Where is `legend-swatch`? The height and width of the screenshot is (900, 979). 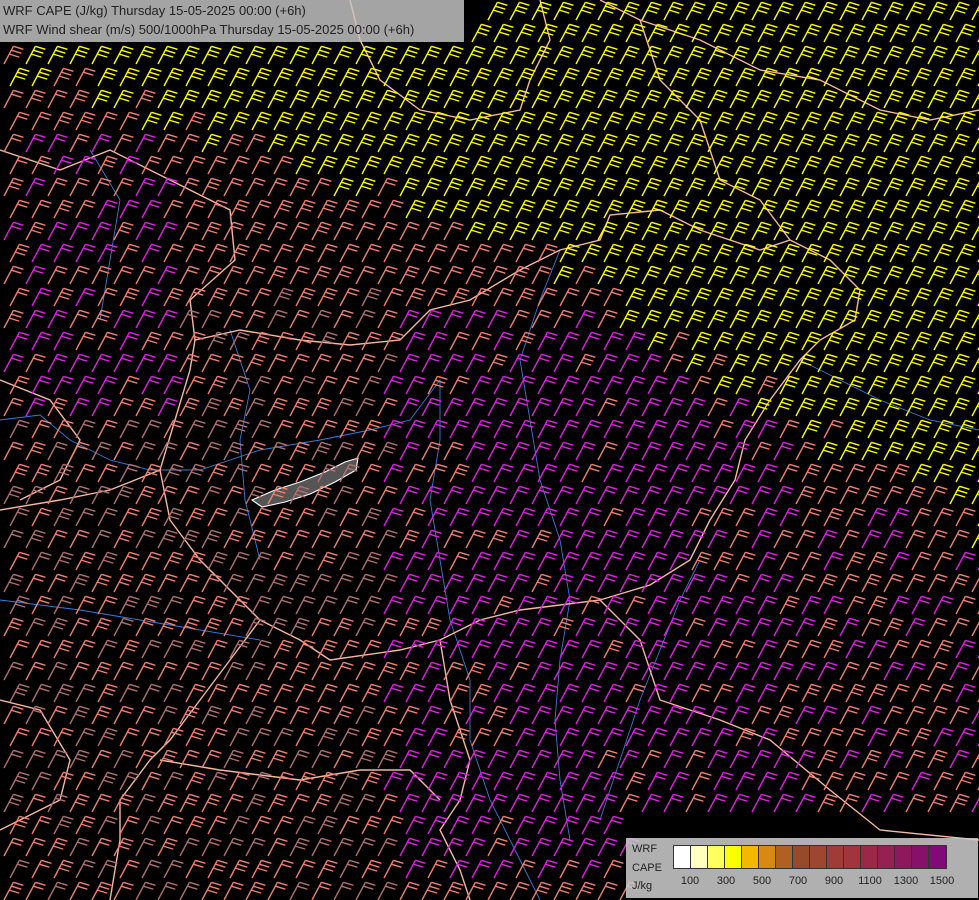
legend-swatch is located at coordinates (869, 857).